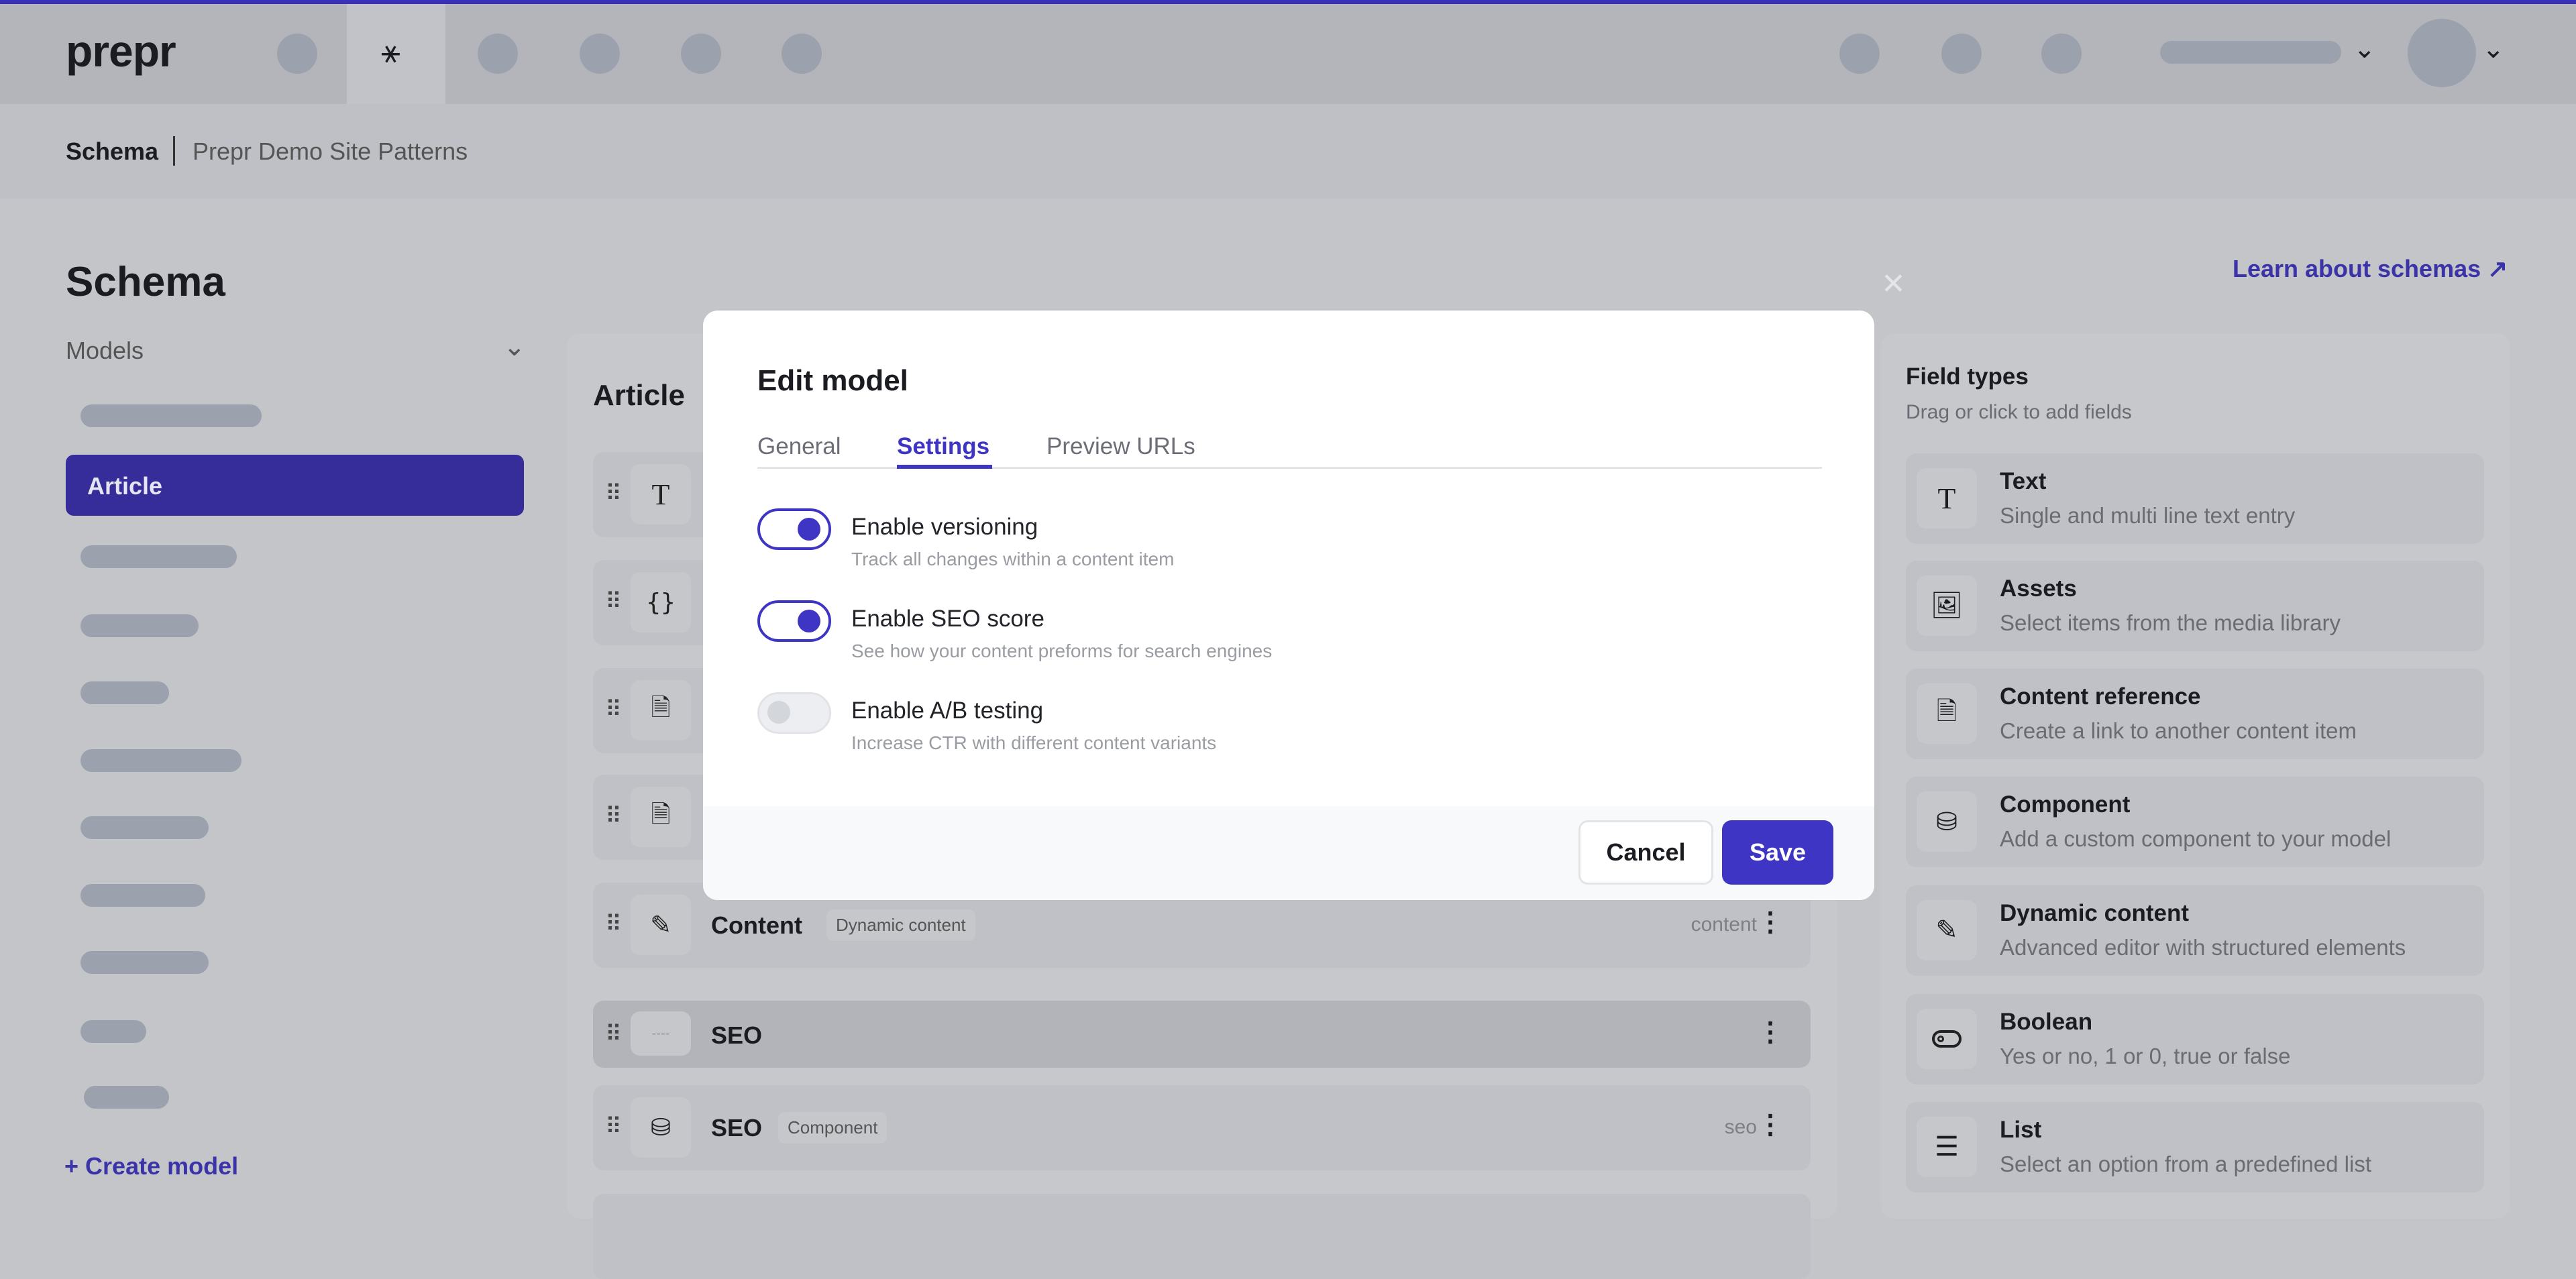  Describe the element at coordinates (1967, 377) in the screenshot. I see `field-types-title: Field types` at that location.